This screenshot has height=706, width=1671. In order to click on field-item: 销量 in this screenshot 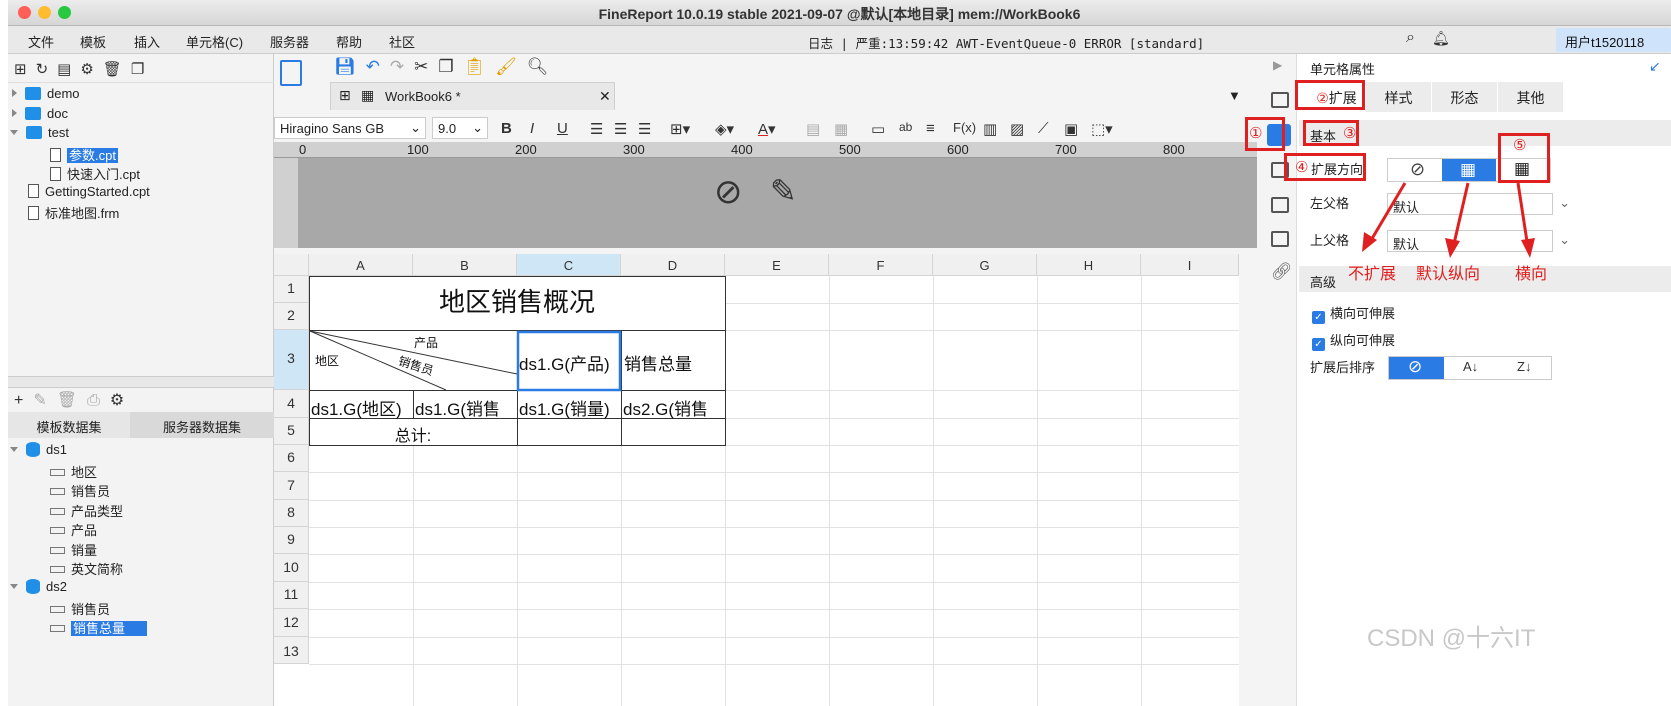, I will do `click(73, 549)`.